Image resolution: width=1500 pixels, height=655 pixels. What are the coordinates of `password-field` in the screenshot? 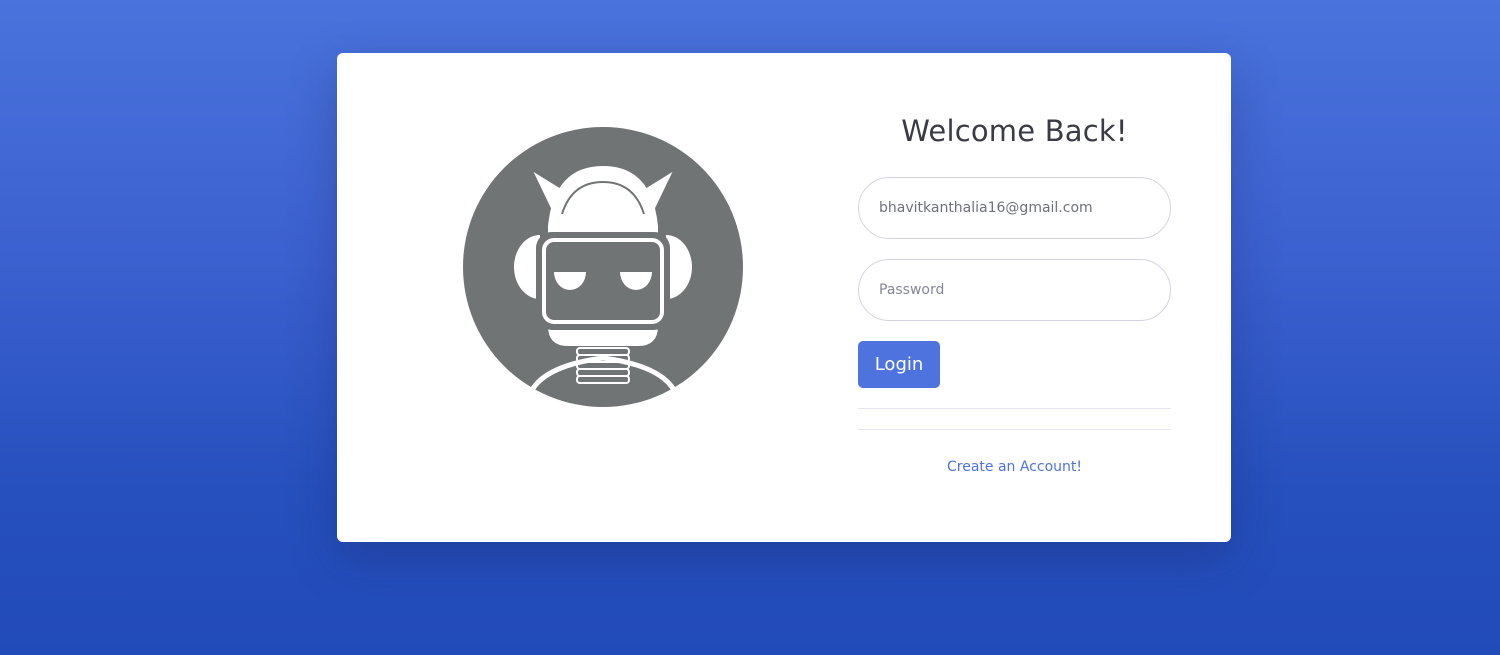 It's located at (1014, 290).